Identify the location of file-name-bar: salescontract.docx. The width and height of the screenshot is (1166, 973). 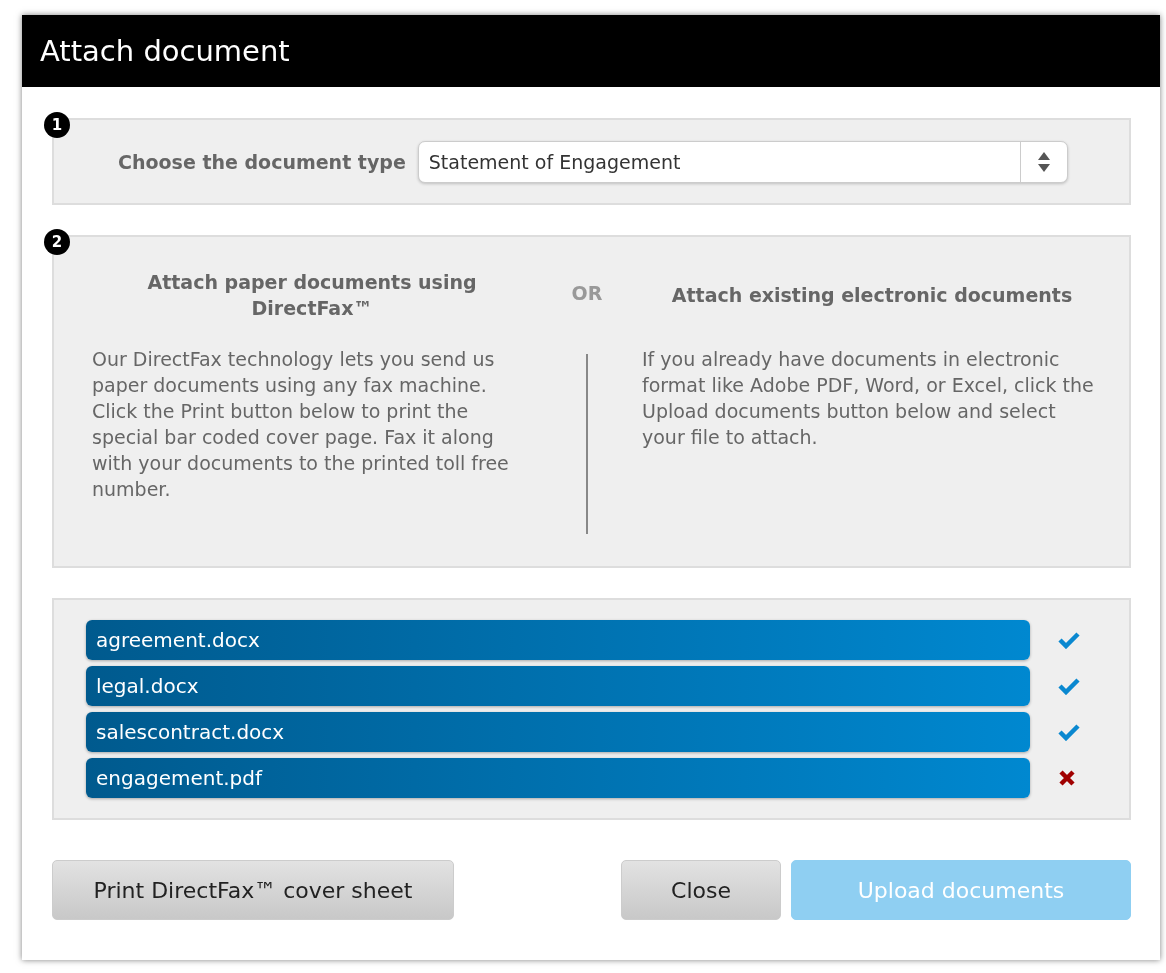
(558, 732).